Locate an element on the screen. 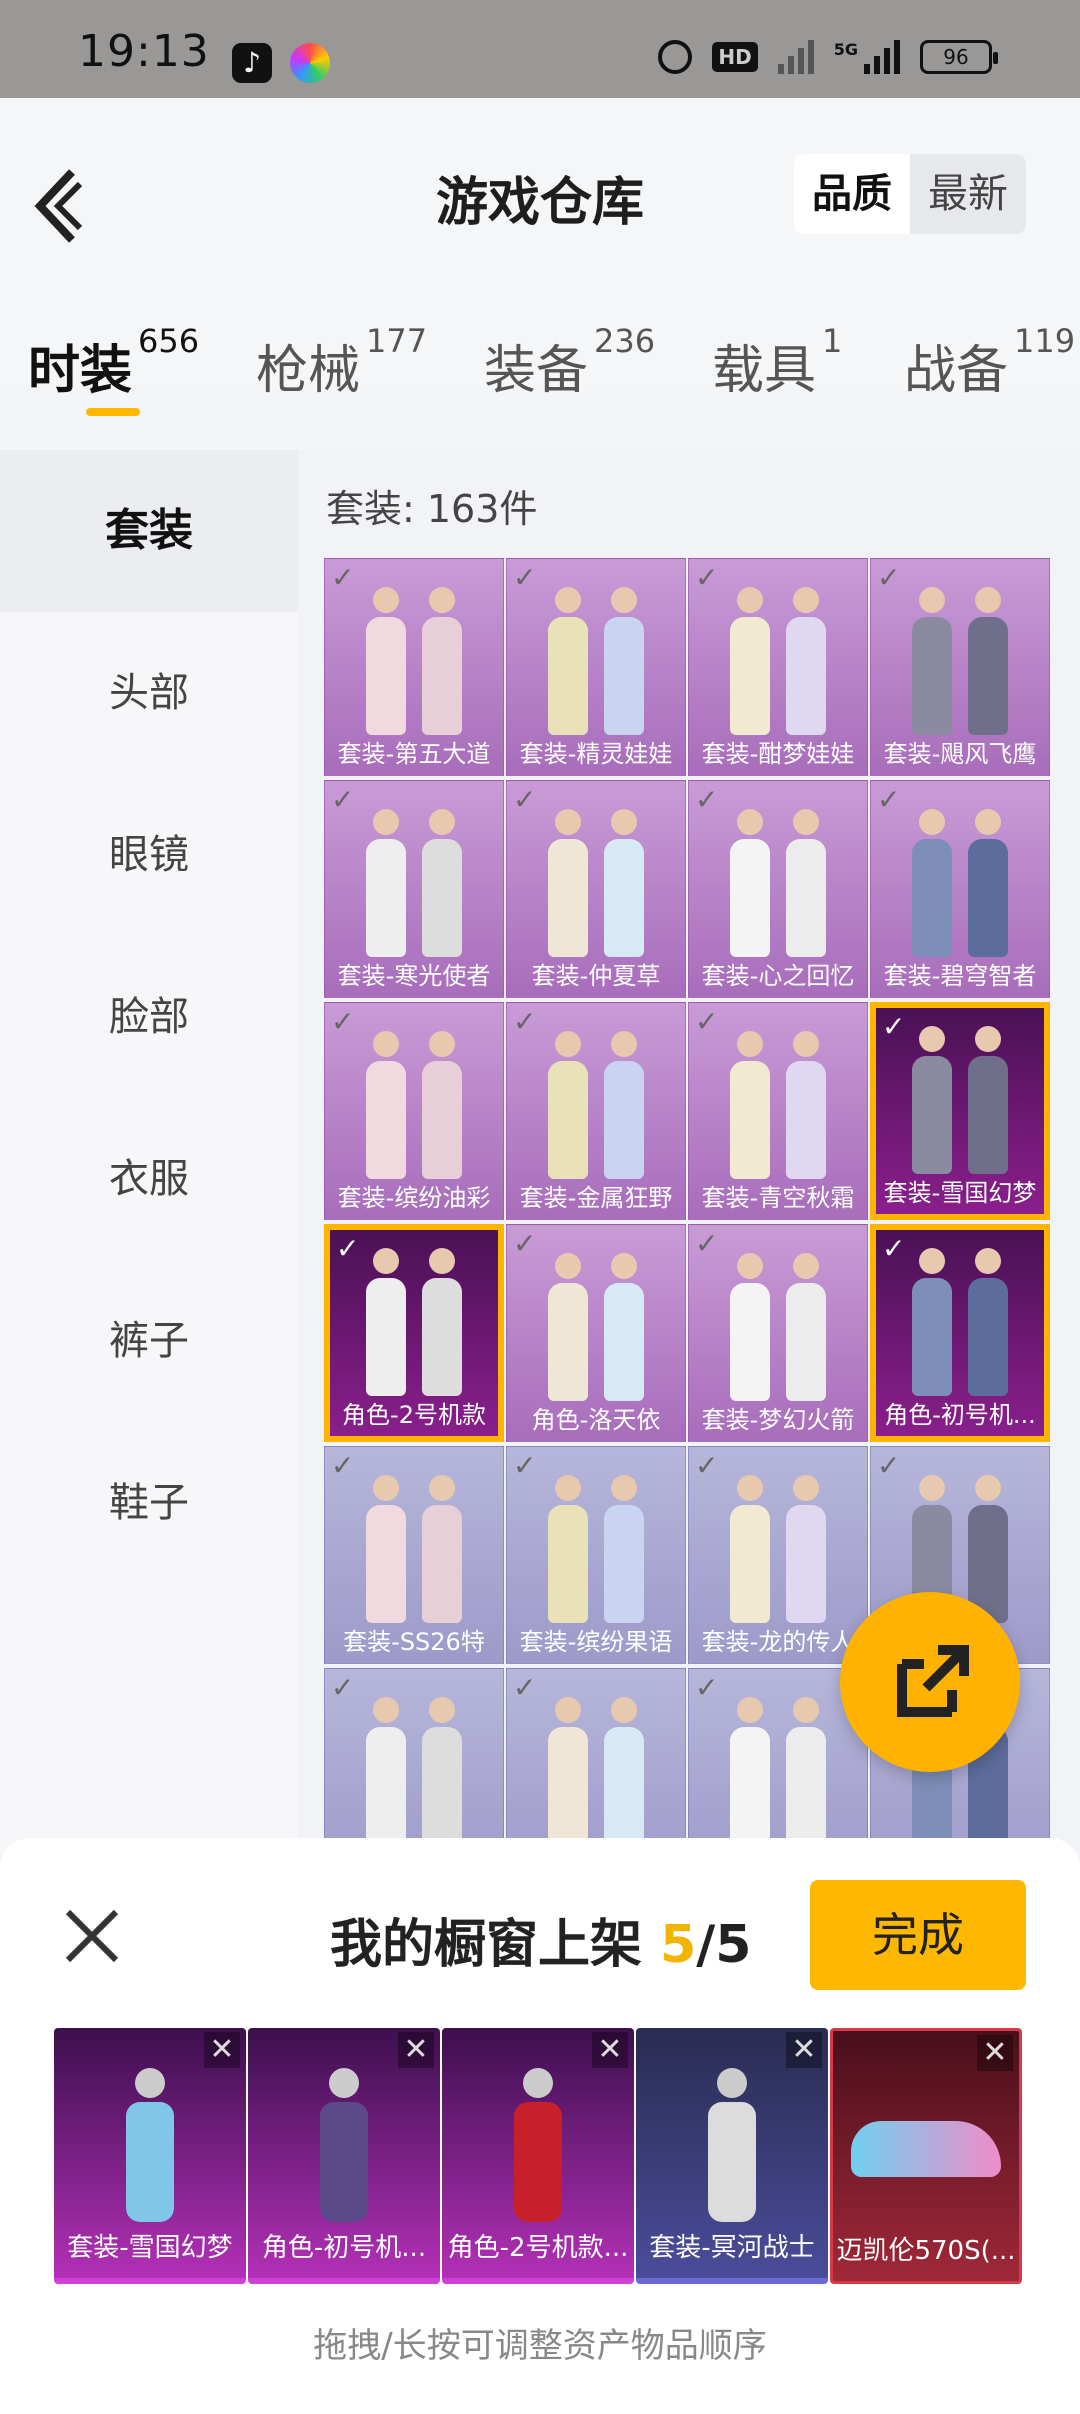 Image resolution: width=1080 pixels, height=2414 pixels. tab-guns: 枪械177 is located at coordinates (341, 362).